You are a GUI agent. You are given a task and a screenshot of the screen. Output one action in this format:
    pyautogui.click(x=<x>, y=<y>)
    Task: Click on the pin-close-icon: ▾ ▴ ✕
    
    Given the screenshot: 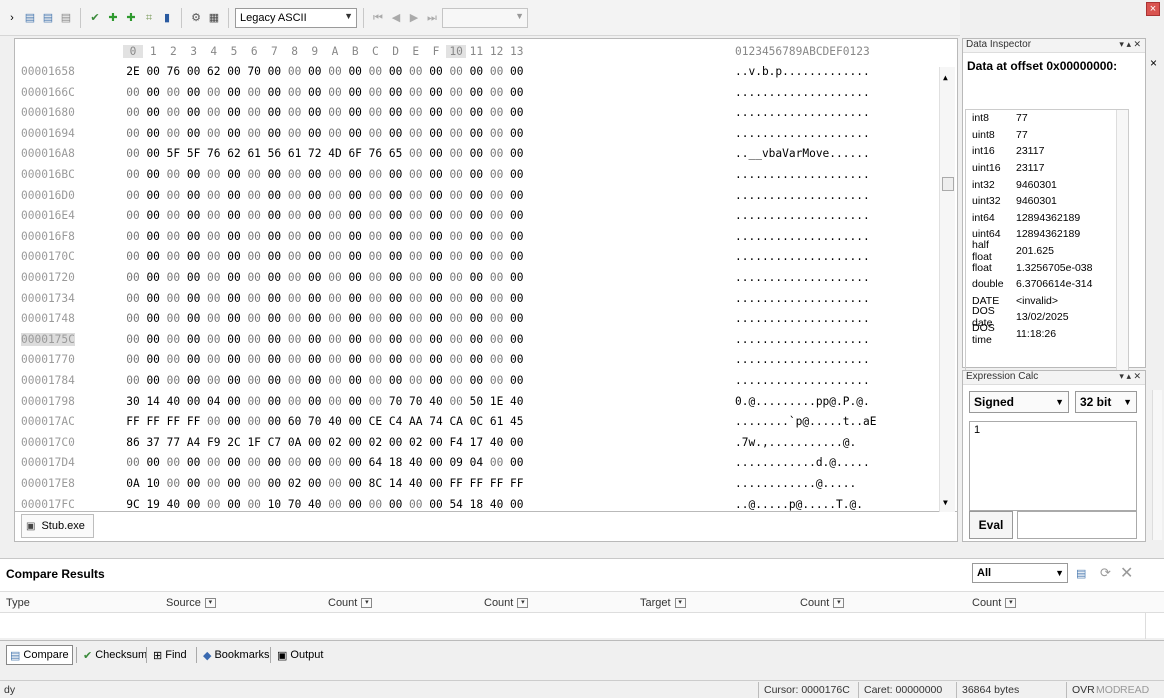 What is the action you would take?
    pyautogui.click(x=1130, y=44)
    